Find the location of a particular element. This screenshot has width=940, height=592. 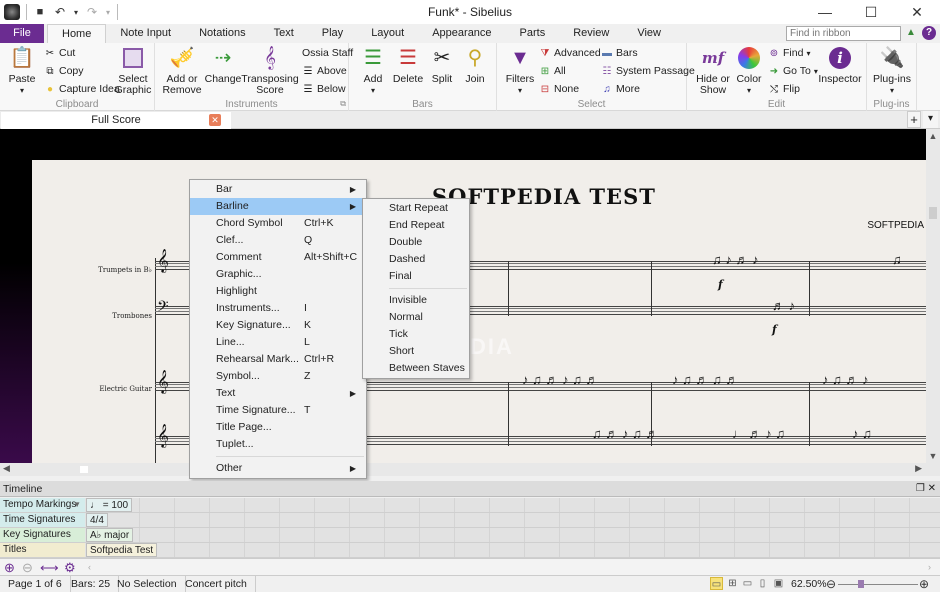

zoom-slider is located at coordinates (878, 584).